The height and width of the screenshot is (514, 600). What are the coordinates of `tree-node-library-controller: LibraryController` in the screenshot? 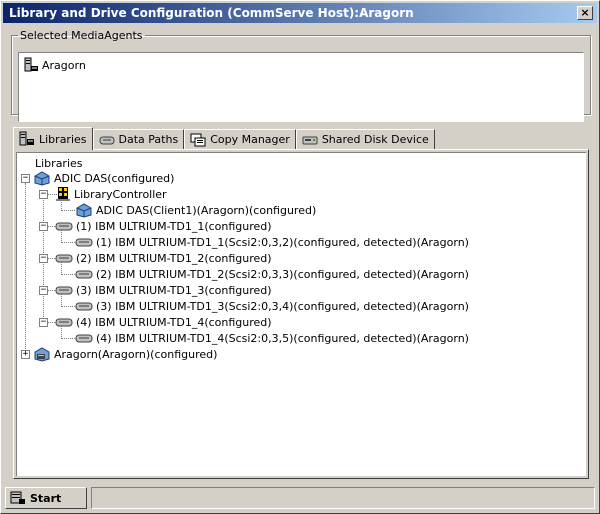 It's located at (111, 194).